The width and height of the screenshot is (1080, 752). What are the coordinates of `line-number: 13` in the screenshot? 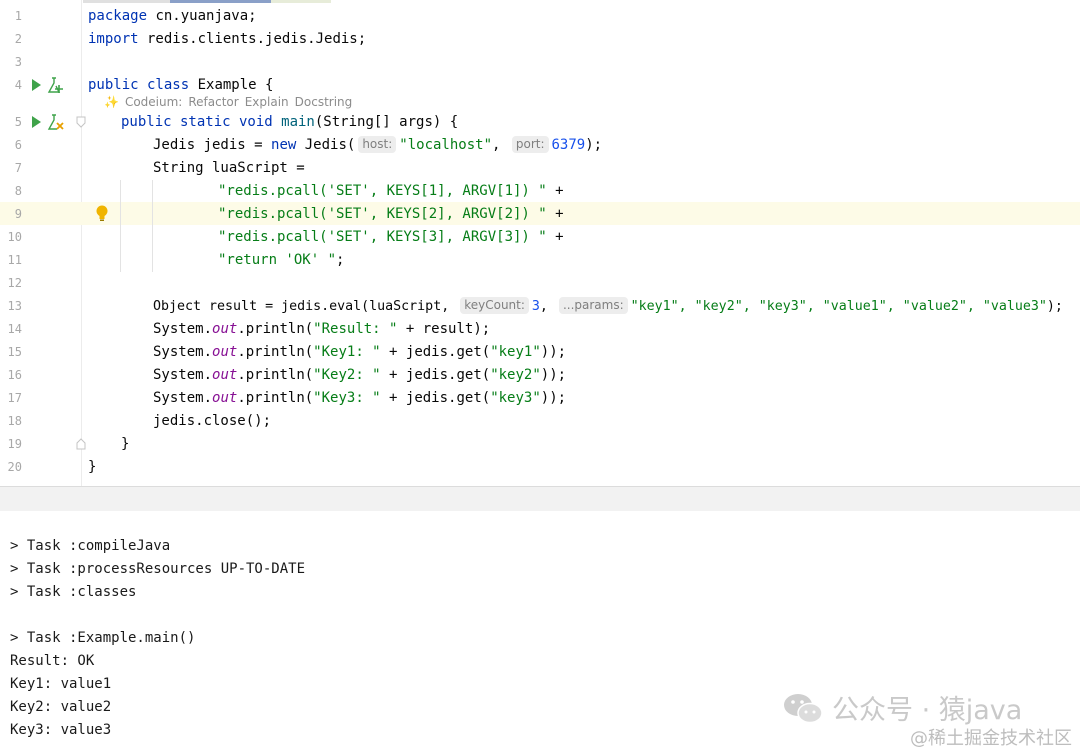 It's located at (14, 306).